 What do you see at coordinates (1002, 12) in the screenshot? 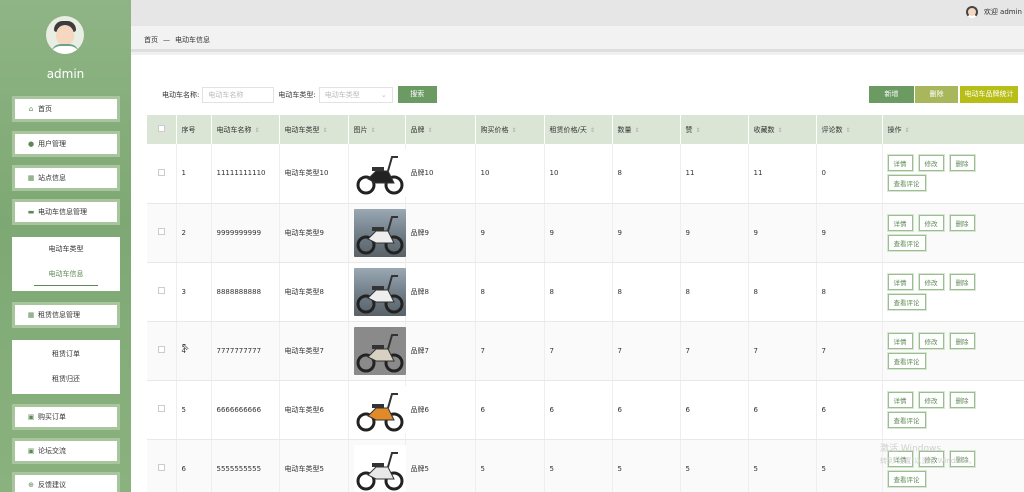
I see `welcome-text: 欢迎 admin` at bounding box center [1002, 12].